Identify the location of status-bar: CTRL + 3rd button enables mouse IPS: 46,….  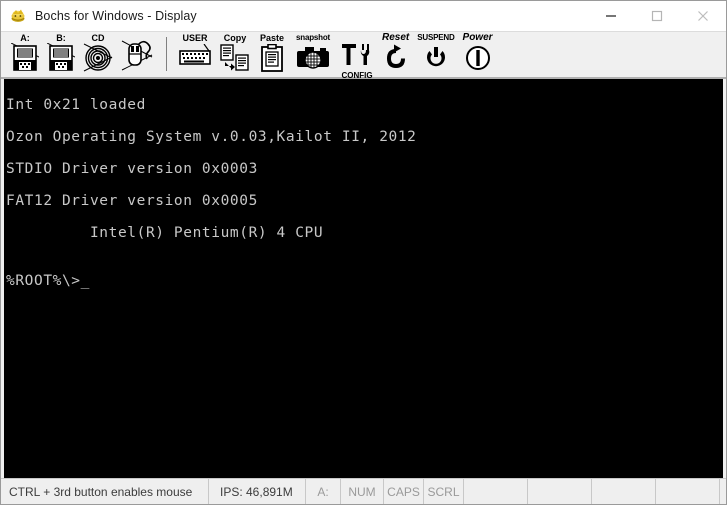
(363, 491).